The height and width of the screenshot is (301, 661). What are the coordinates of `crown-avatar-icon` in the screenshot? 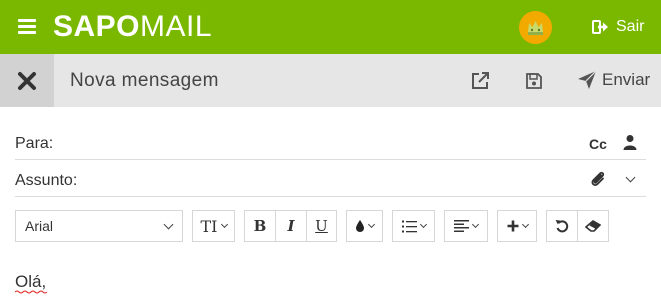 It's located at (535, 27).